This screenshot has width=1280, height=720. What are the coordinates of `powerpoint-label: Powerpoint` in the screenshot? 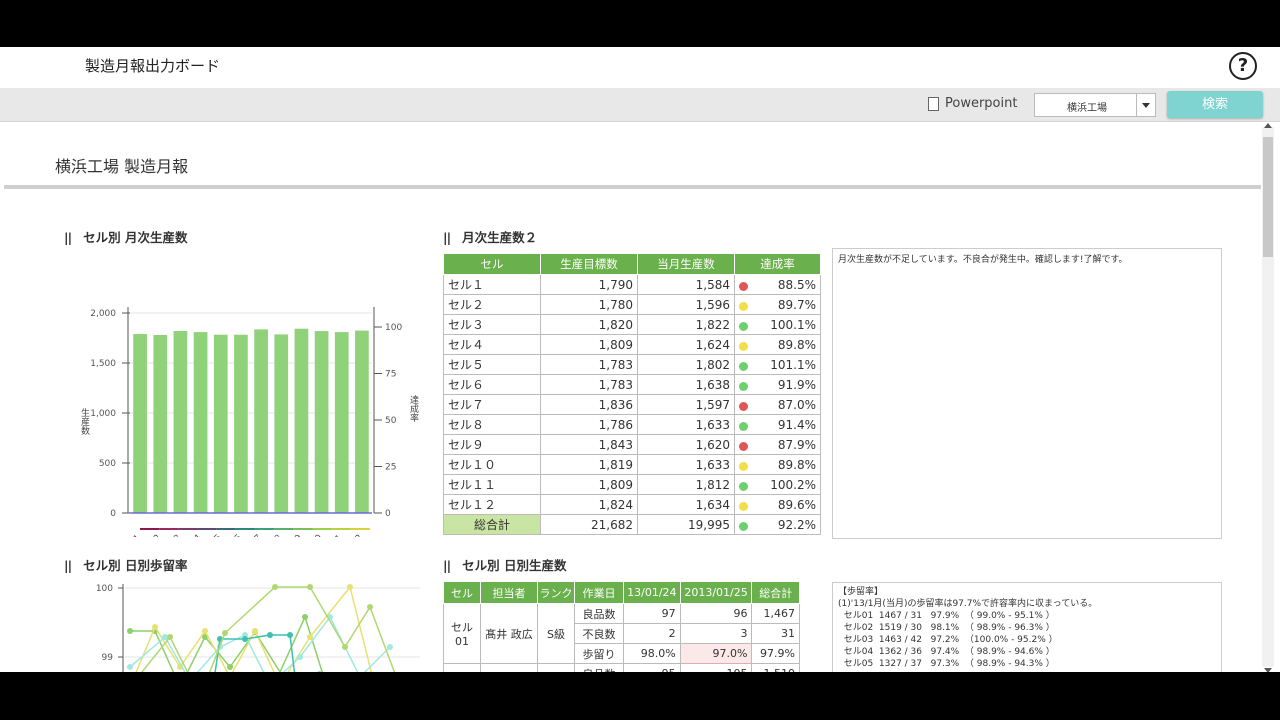 It's located at (981, 103).